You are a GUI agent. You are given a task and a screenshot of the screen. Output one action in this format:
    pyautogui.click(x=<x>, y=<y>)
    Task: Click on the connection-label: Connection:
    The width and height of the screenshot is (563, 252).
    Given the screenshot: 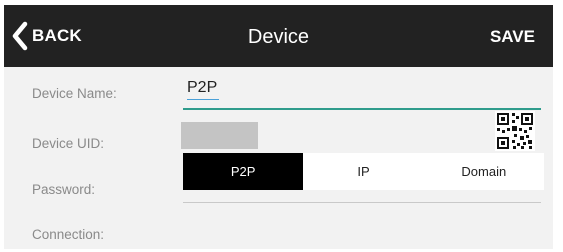 What is the action you would take?
    pyautogui.click(x=68, y=234)
    